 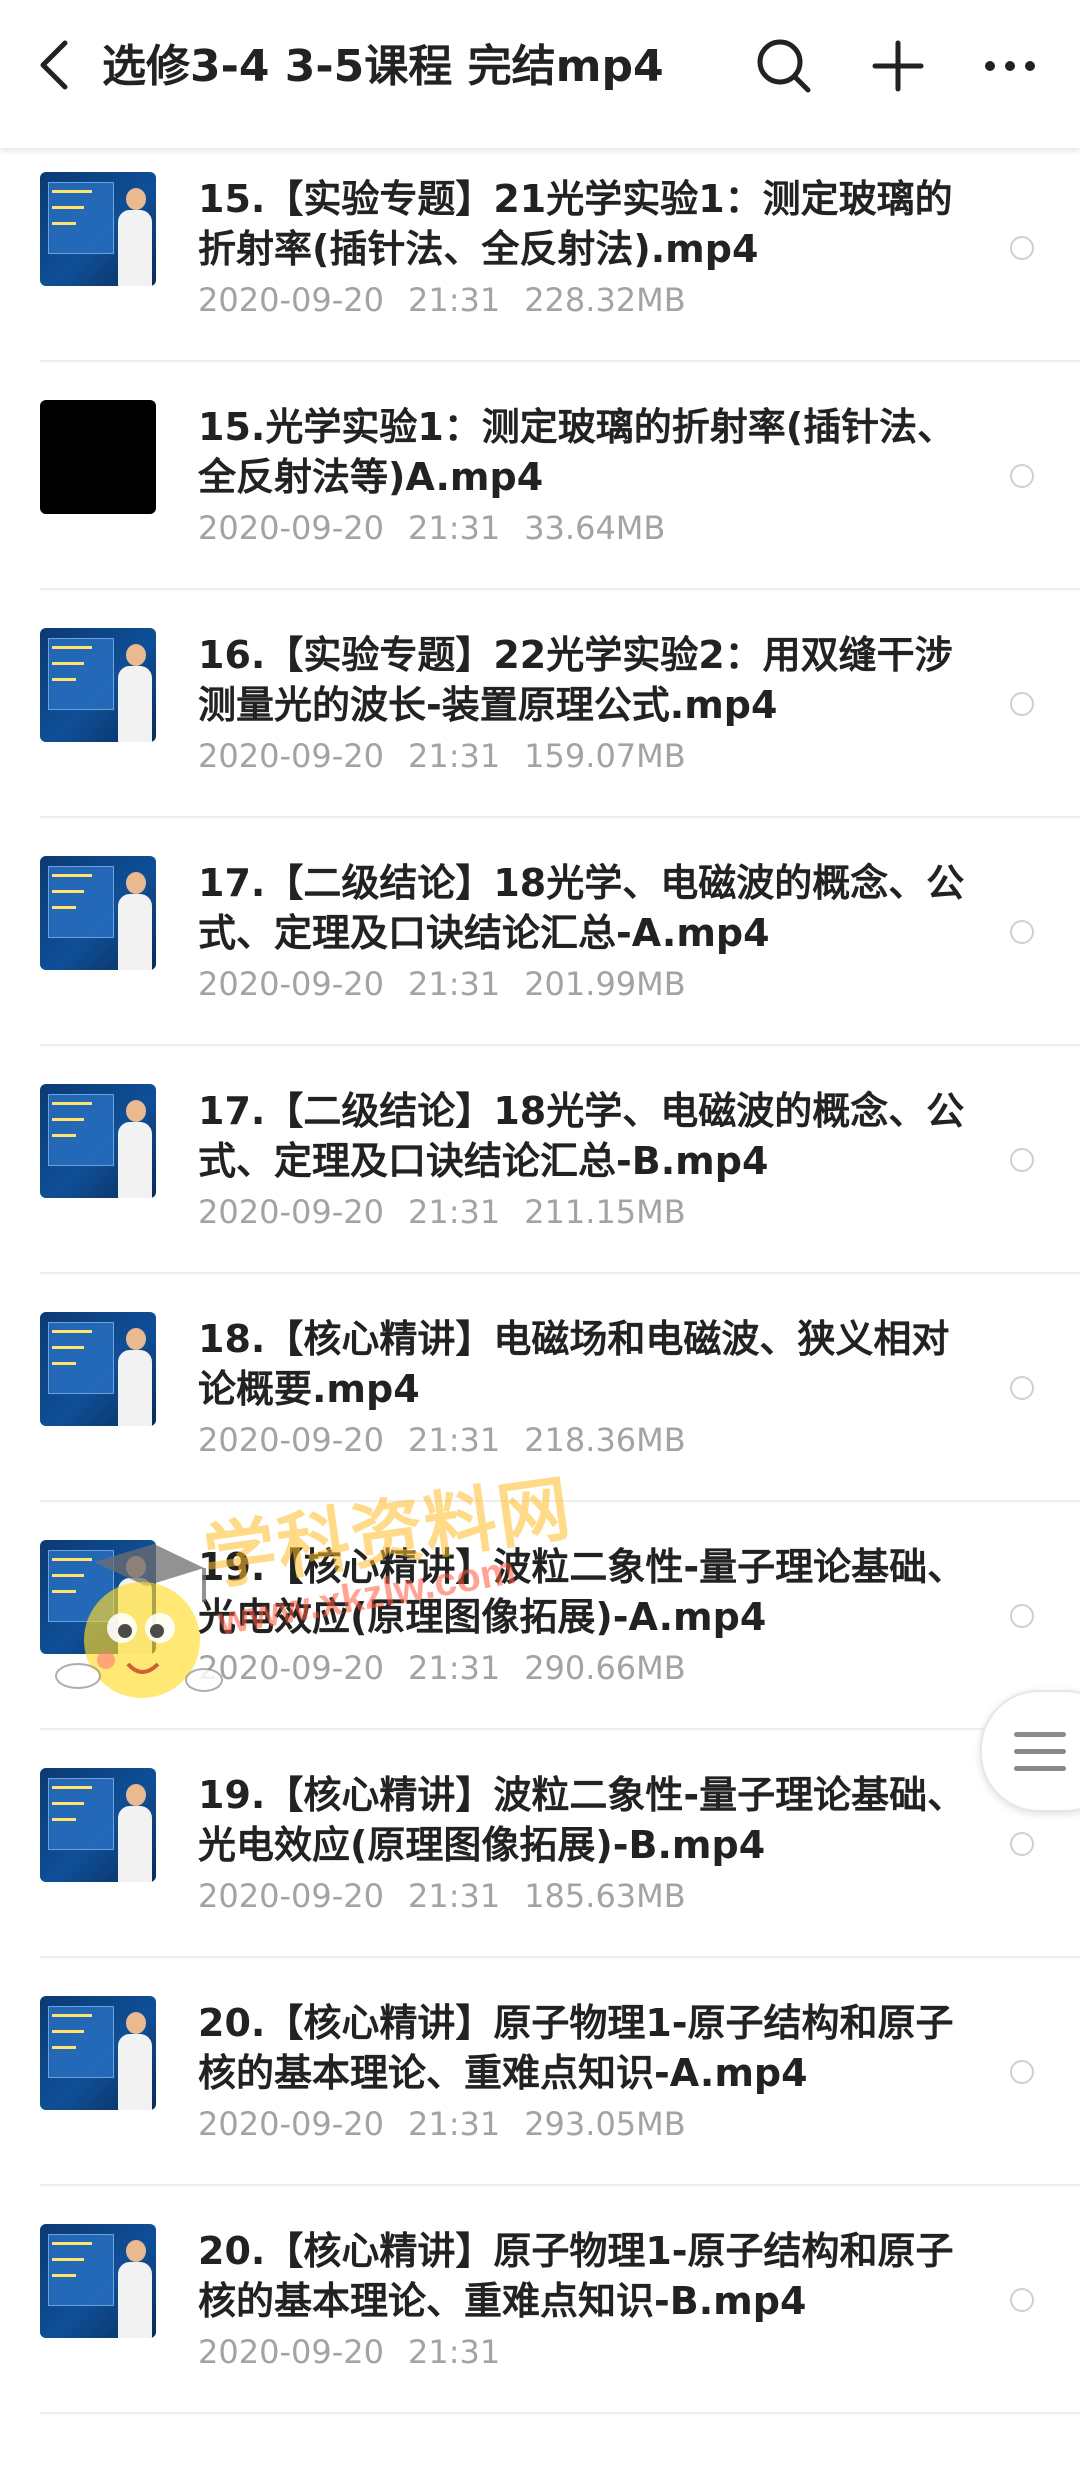 I want to click on plus-icon, so click(x=898, y=66).